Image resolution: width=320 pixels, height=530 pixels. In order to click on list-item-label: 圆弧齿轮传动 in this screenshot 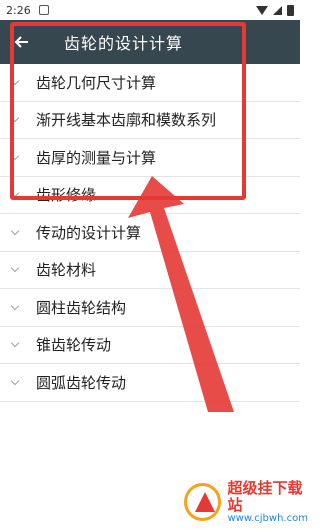, I will do `click(81, 382)`.